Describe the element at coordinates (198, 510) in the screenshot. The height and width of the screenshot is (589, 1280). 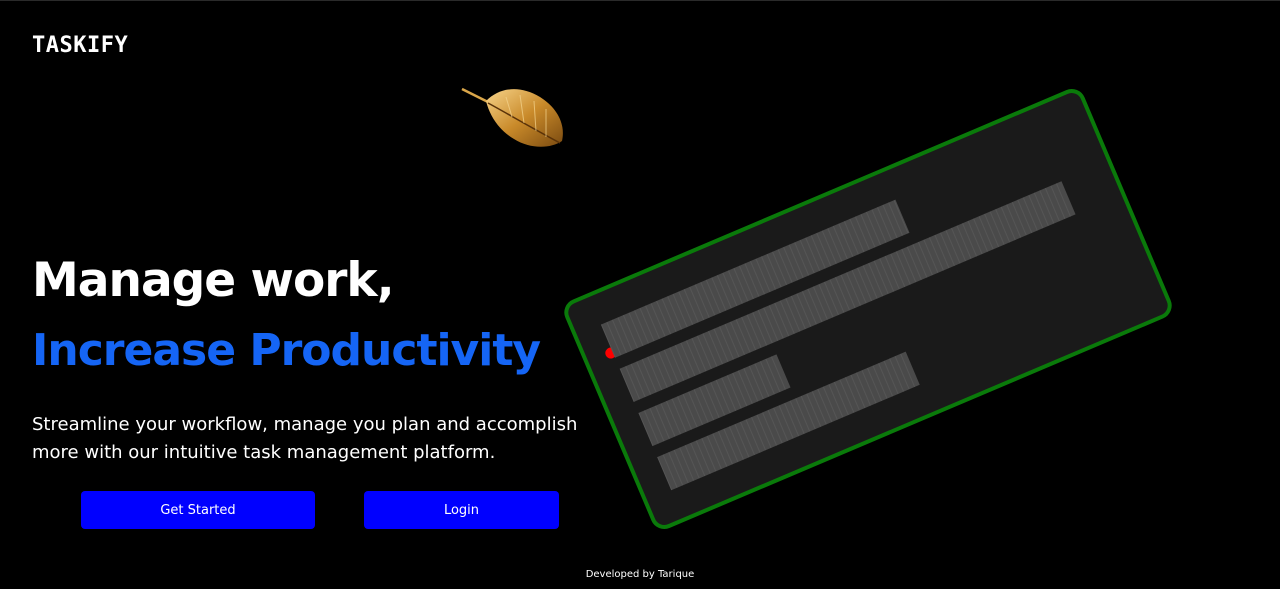
I see `get-started-button: Get Started` at that location.